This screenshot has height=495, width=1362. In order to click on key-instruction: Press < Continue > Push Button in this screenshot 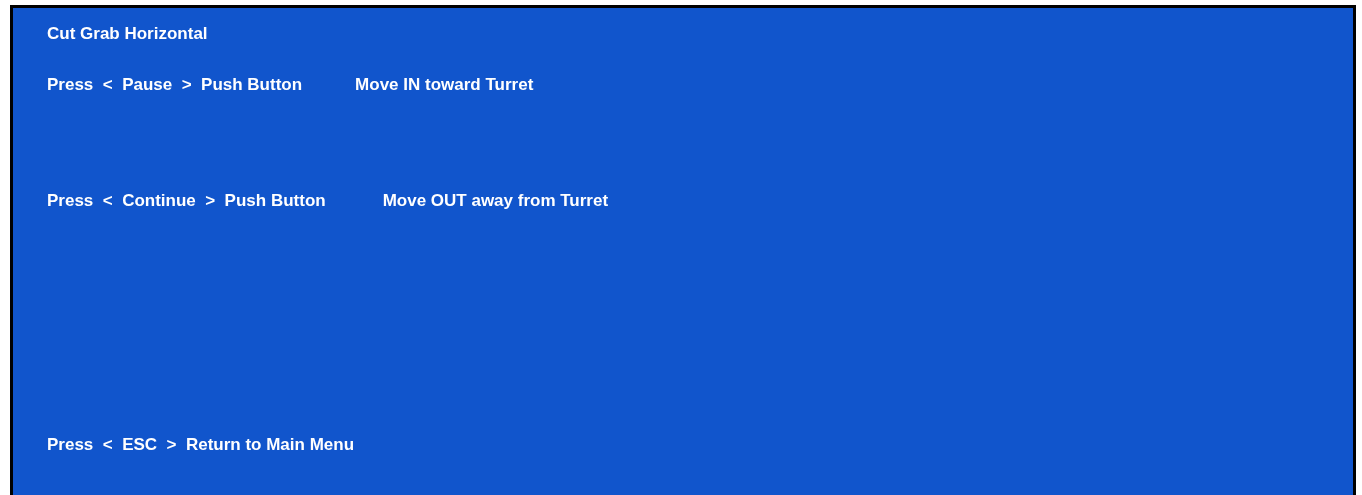, I will do `click(186, 201)`.